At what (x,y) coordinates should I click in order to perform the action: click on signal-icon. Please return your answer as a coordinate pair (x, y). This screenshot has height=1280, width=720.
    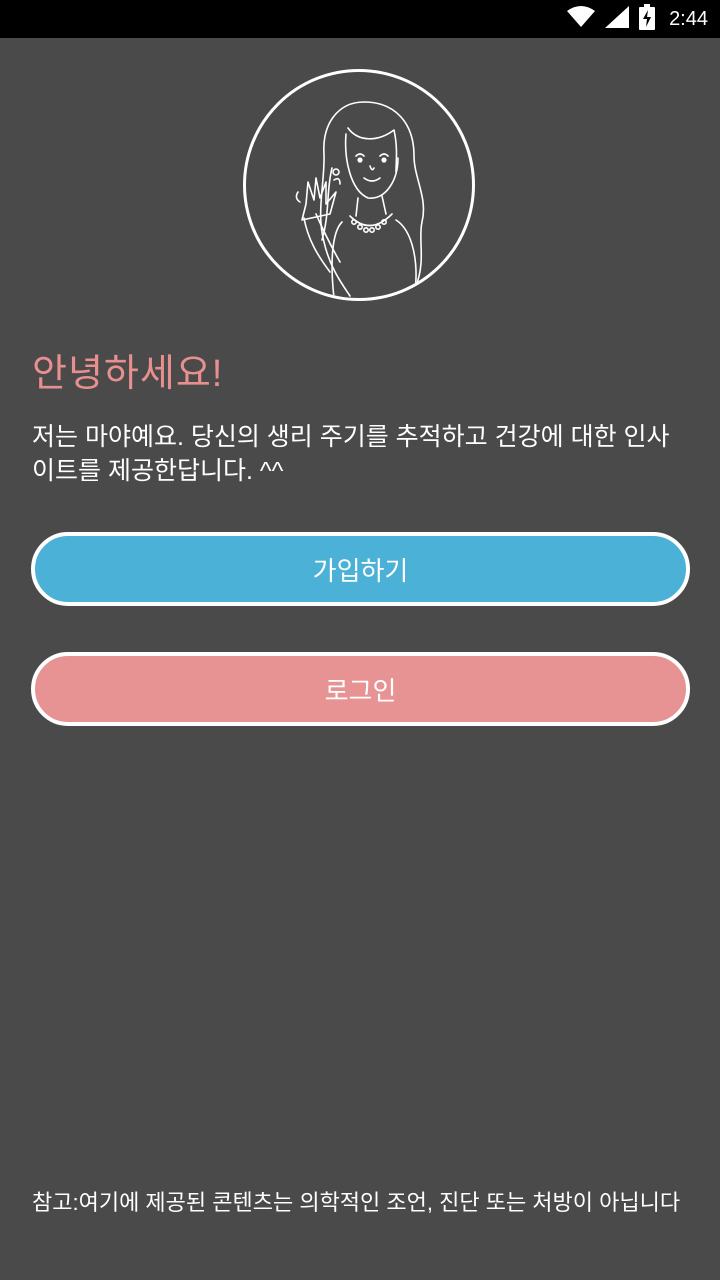
    Looking at the image, I should click on (617, 19).